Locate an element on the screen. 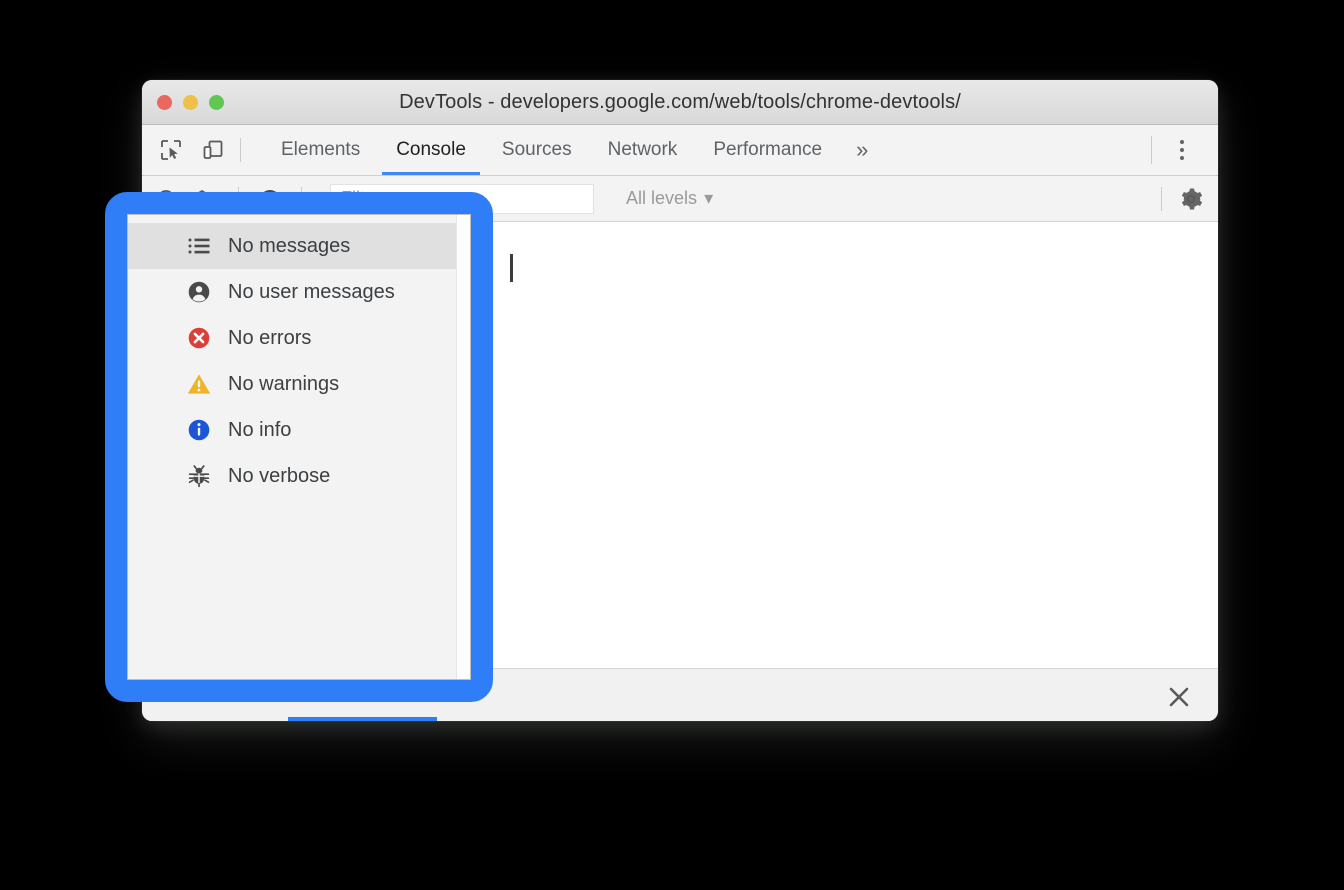 This screenshot has height=890, width=1344. tab-sources-label: Sources is located at coordinates (536, 149).